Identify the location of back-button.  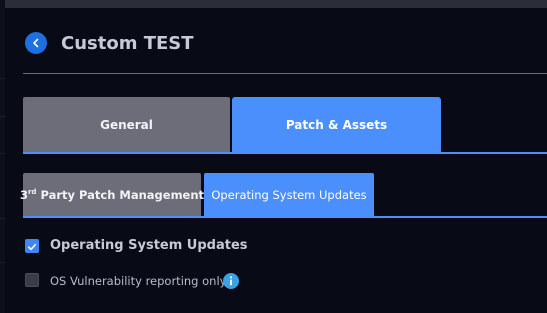
(36, 43).